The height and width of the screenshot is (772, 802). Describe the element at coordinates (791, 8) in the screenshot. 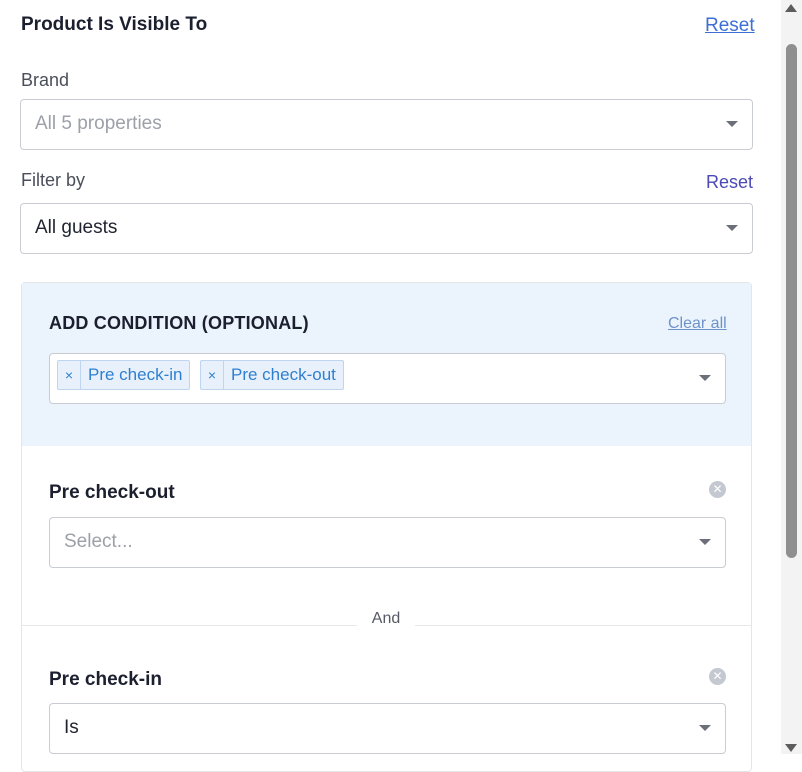

I see `scroll-up-icon` at that location.